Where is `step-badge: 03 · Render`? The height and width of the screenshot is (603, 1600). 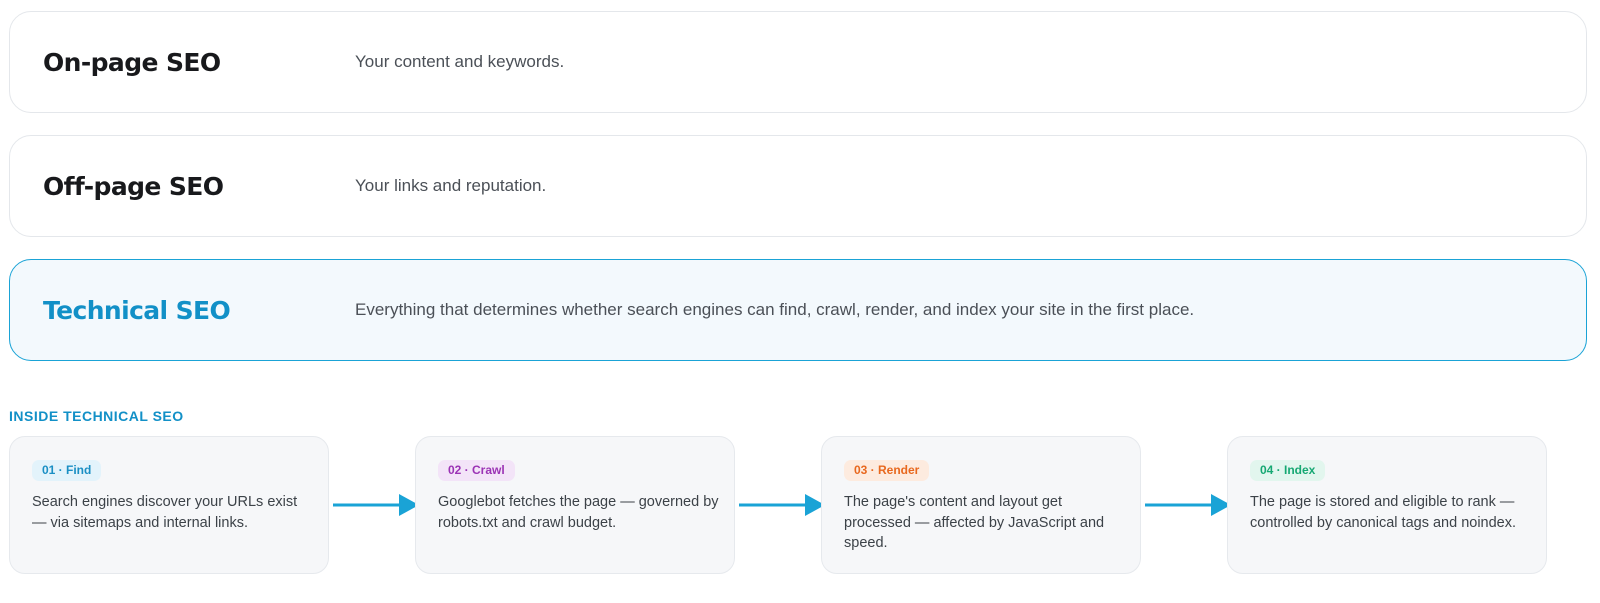 step-badge: 03 · Render is located at coordinates (887, 470).